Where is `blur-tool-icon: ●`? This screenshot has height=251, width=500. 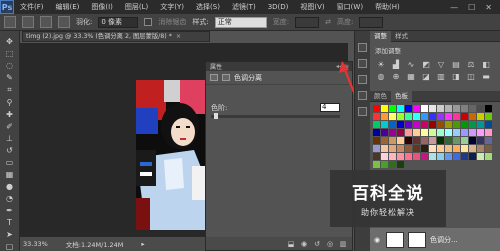 blur-tool-icon: ● is located at coordinates (10, 186).